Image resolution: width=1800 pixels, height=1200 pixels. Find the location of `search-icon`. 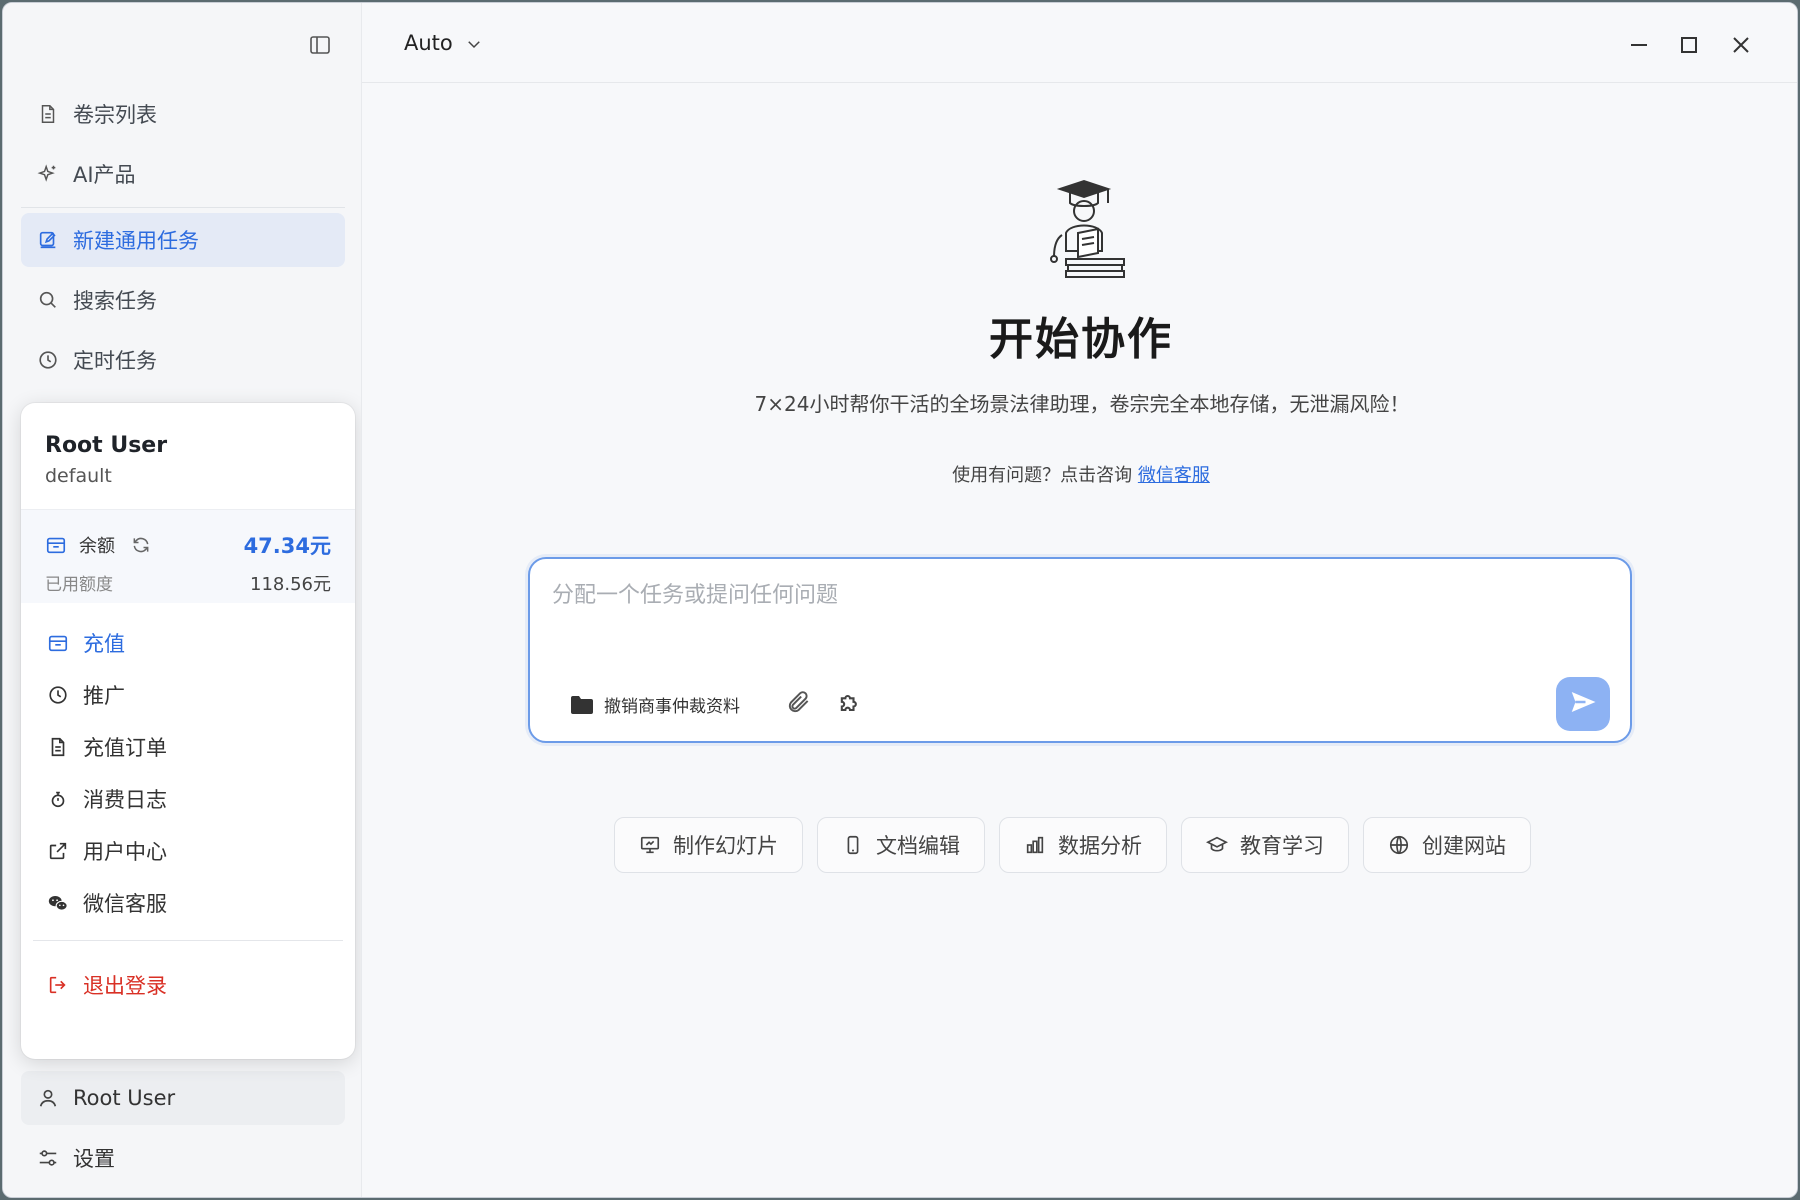

search-icon is located at coordinates (48, 300).